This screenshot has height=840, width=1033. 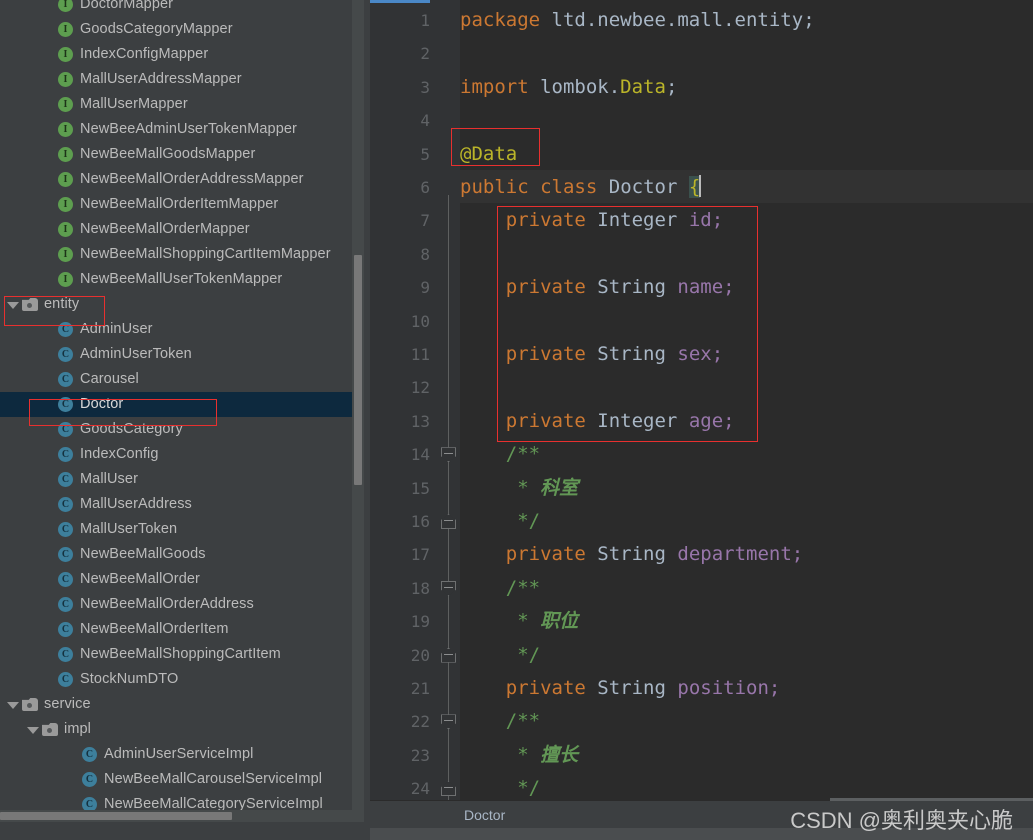 I want to click on tree-item-label: AdminUser, so click(x=116, y=329).